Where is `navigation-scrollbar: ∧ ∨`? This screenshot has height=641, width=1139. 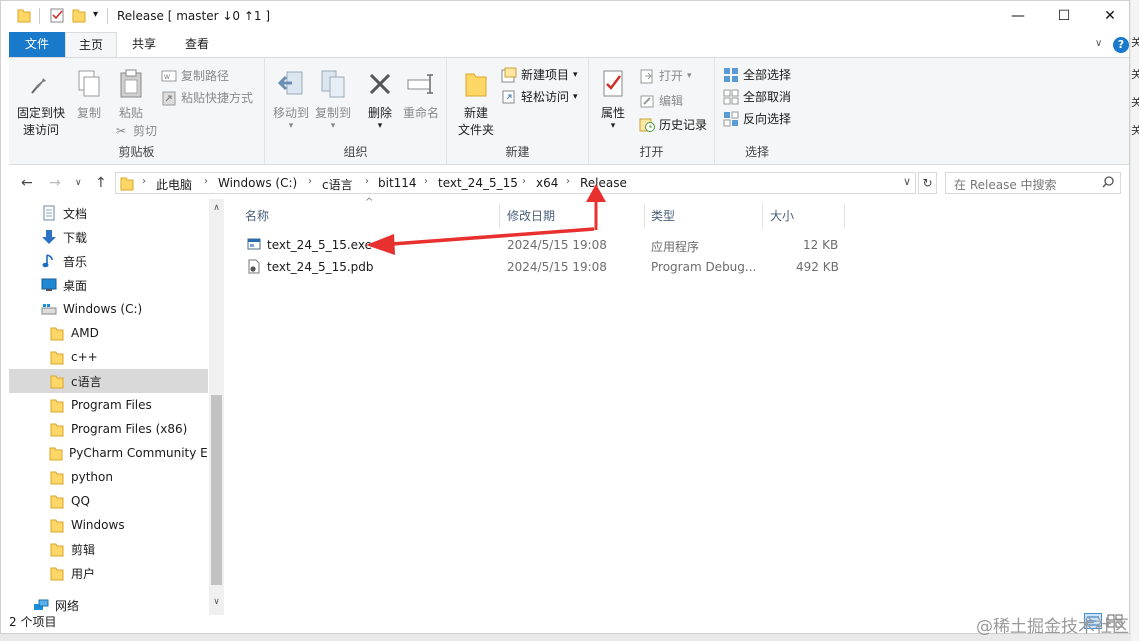
navigation-scrollbar: ∧ ∨ is located at coordinates (216, 407).